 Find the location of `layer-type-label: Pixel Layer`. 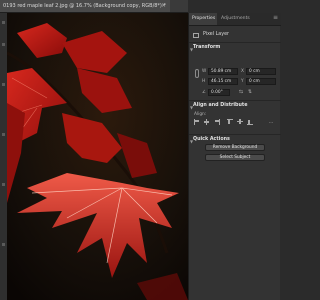

layer-type-label: Pixel Layer is located at coordinates (216, 34).